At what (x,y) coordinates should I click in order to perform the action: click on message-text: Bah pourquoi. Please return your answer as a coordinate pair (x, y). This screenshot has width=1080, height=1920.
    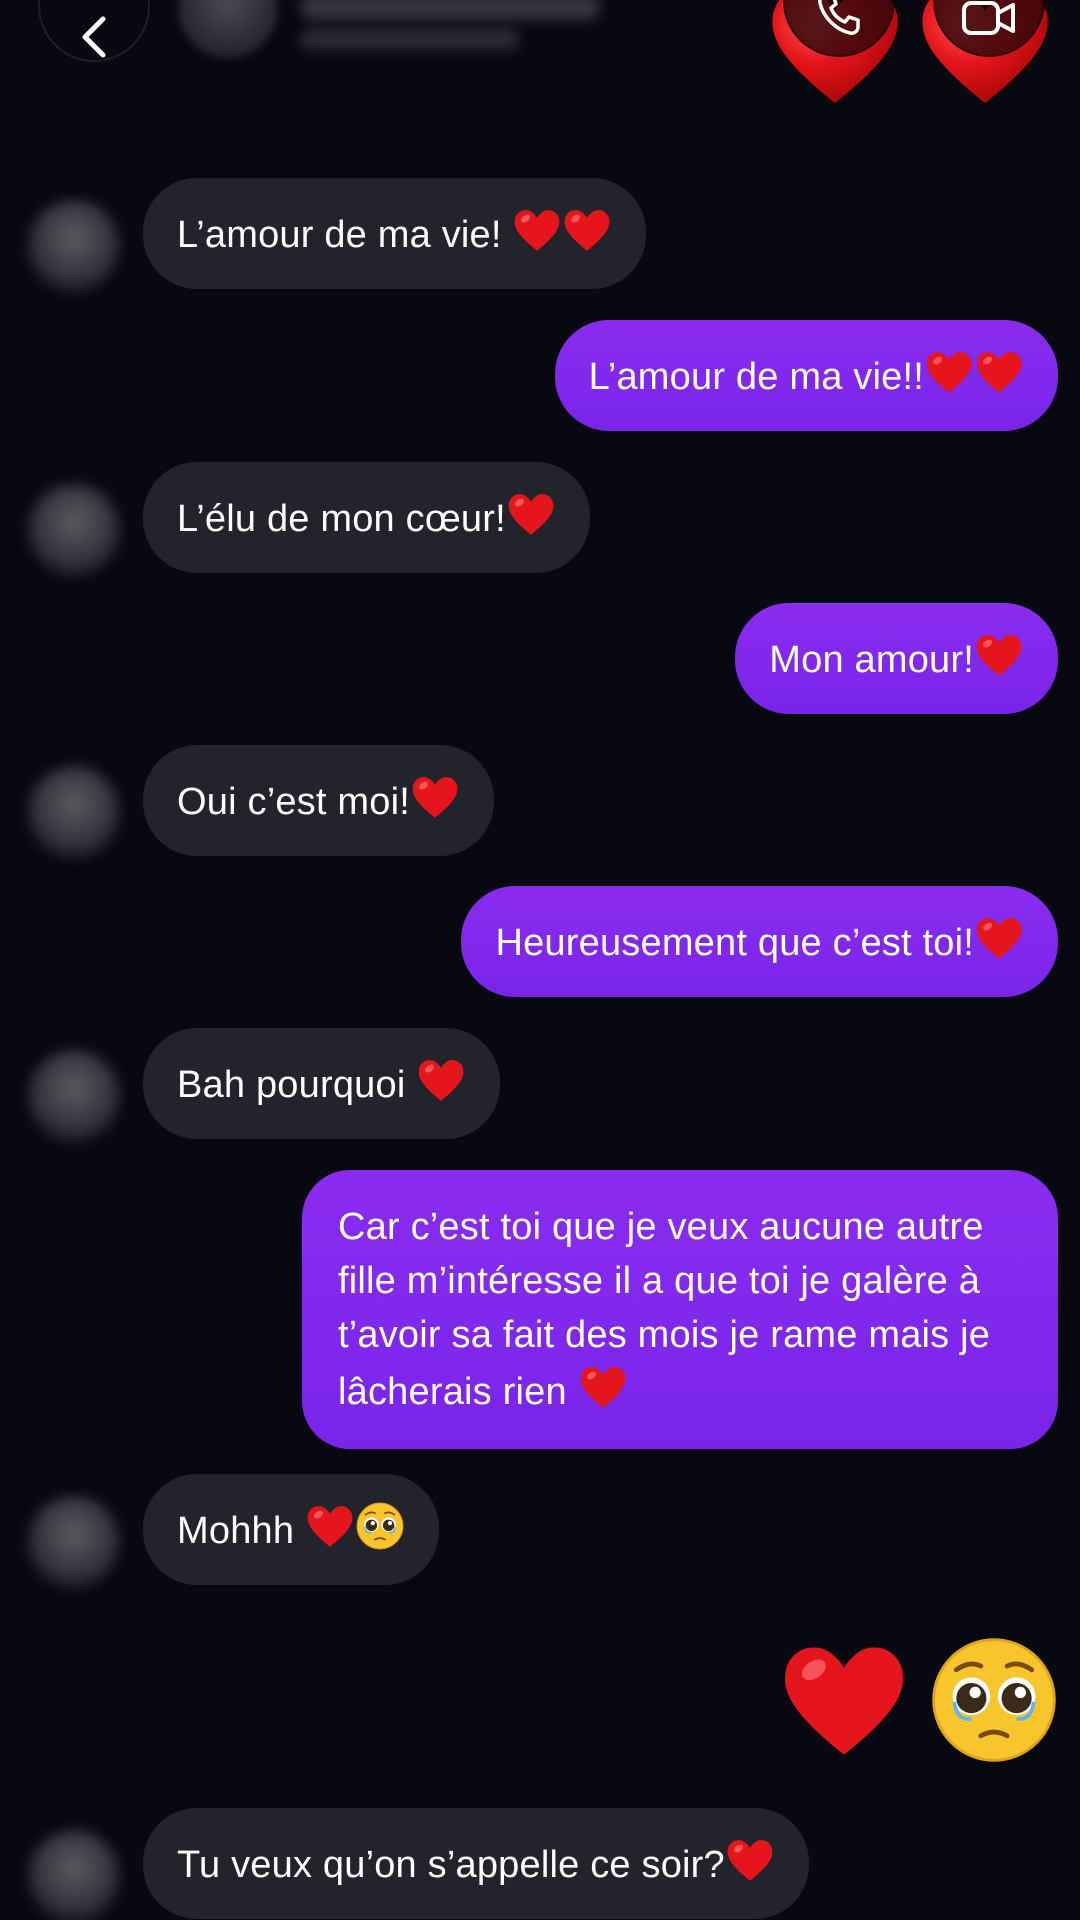
    Looking at the image, I should click on (297, 1085).